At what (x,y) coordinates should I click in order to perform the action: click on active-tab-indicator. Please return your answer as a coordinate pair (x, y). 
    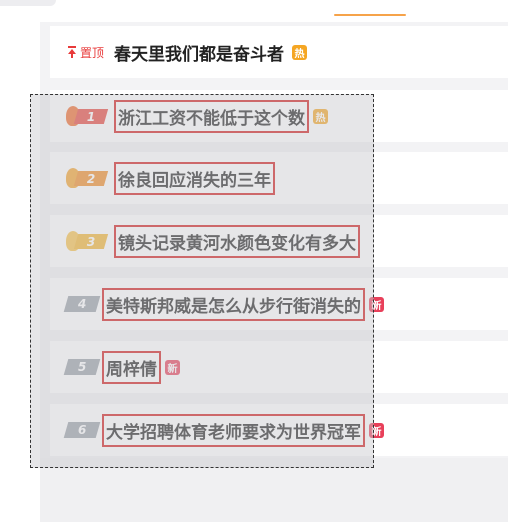
    Looking at the image, I should click on (370, 15).